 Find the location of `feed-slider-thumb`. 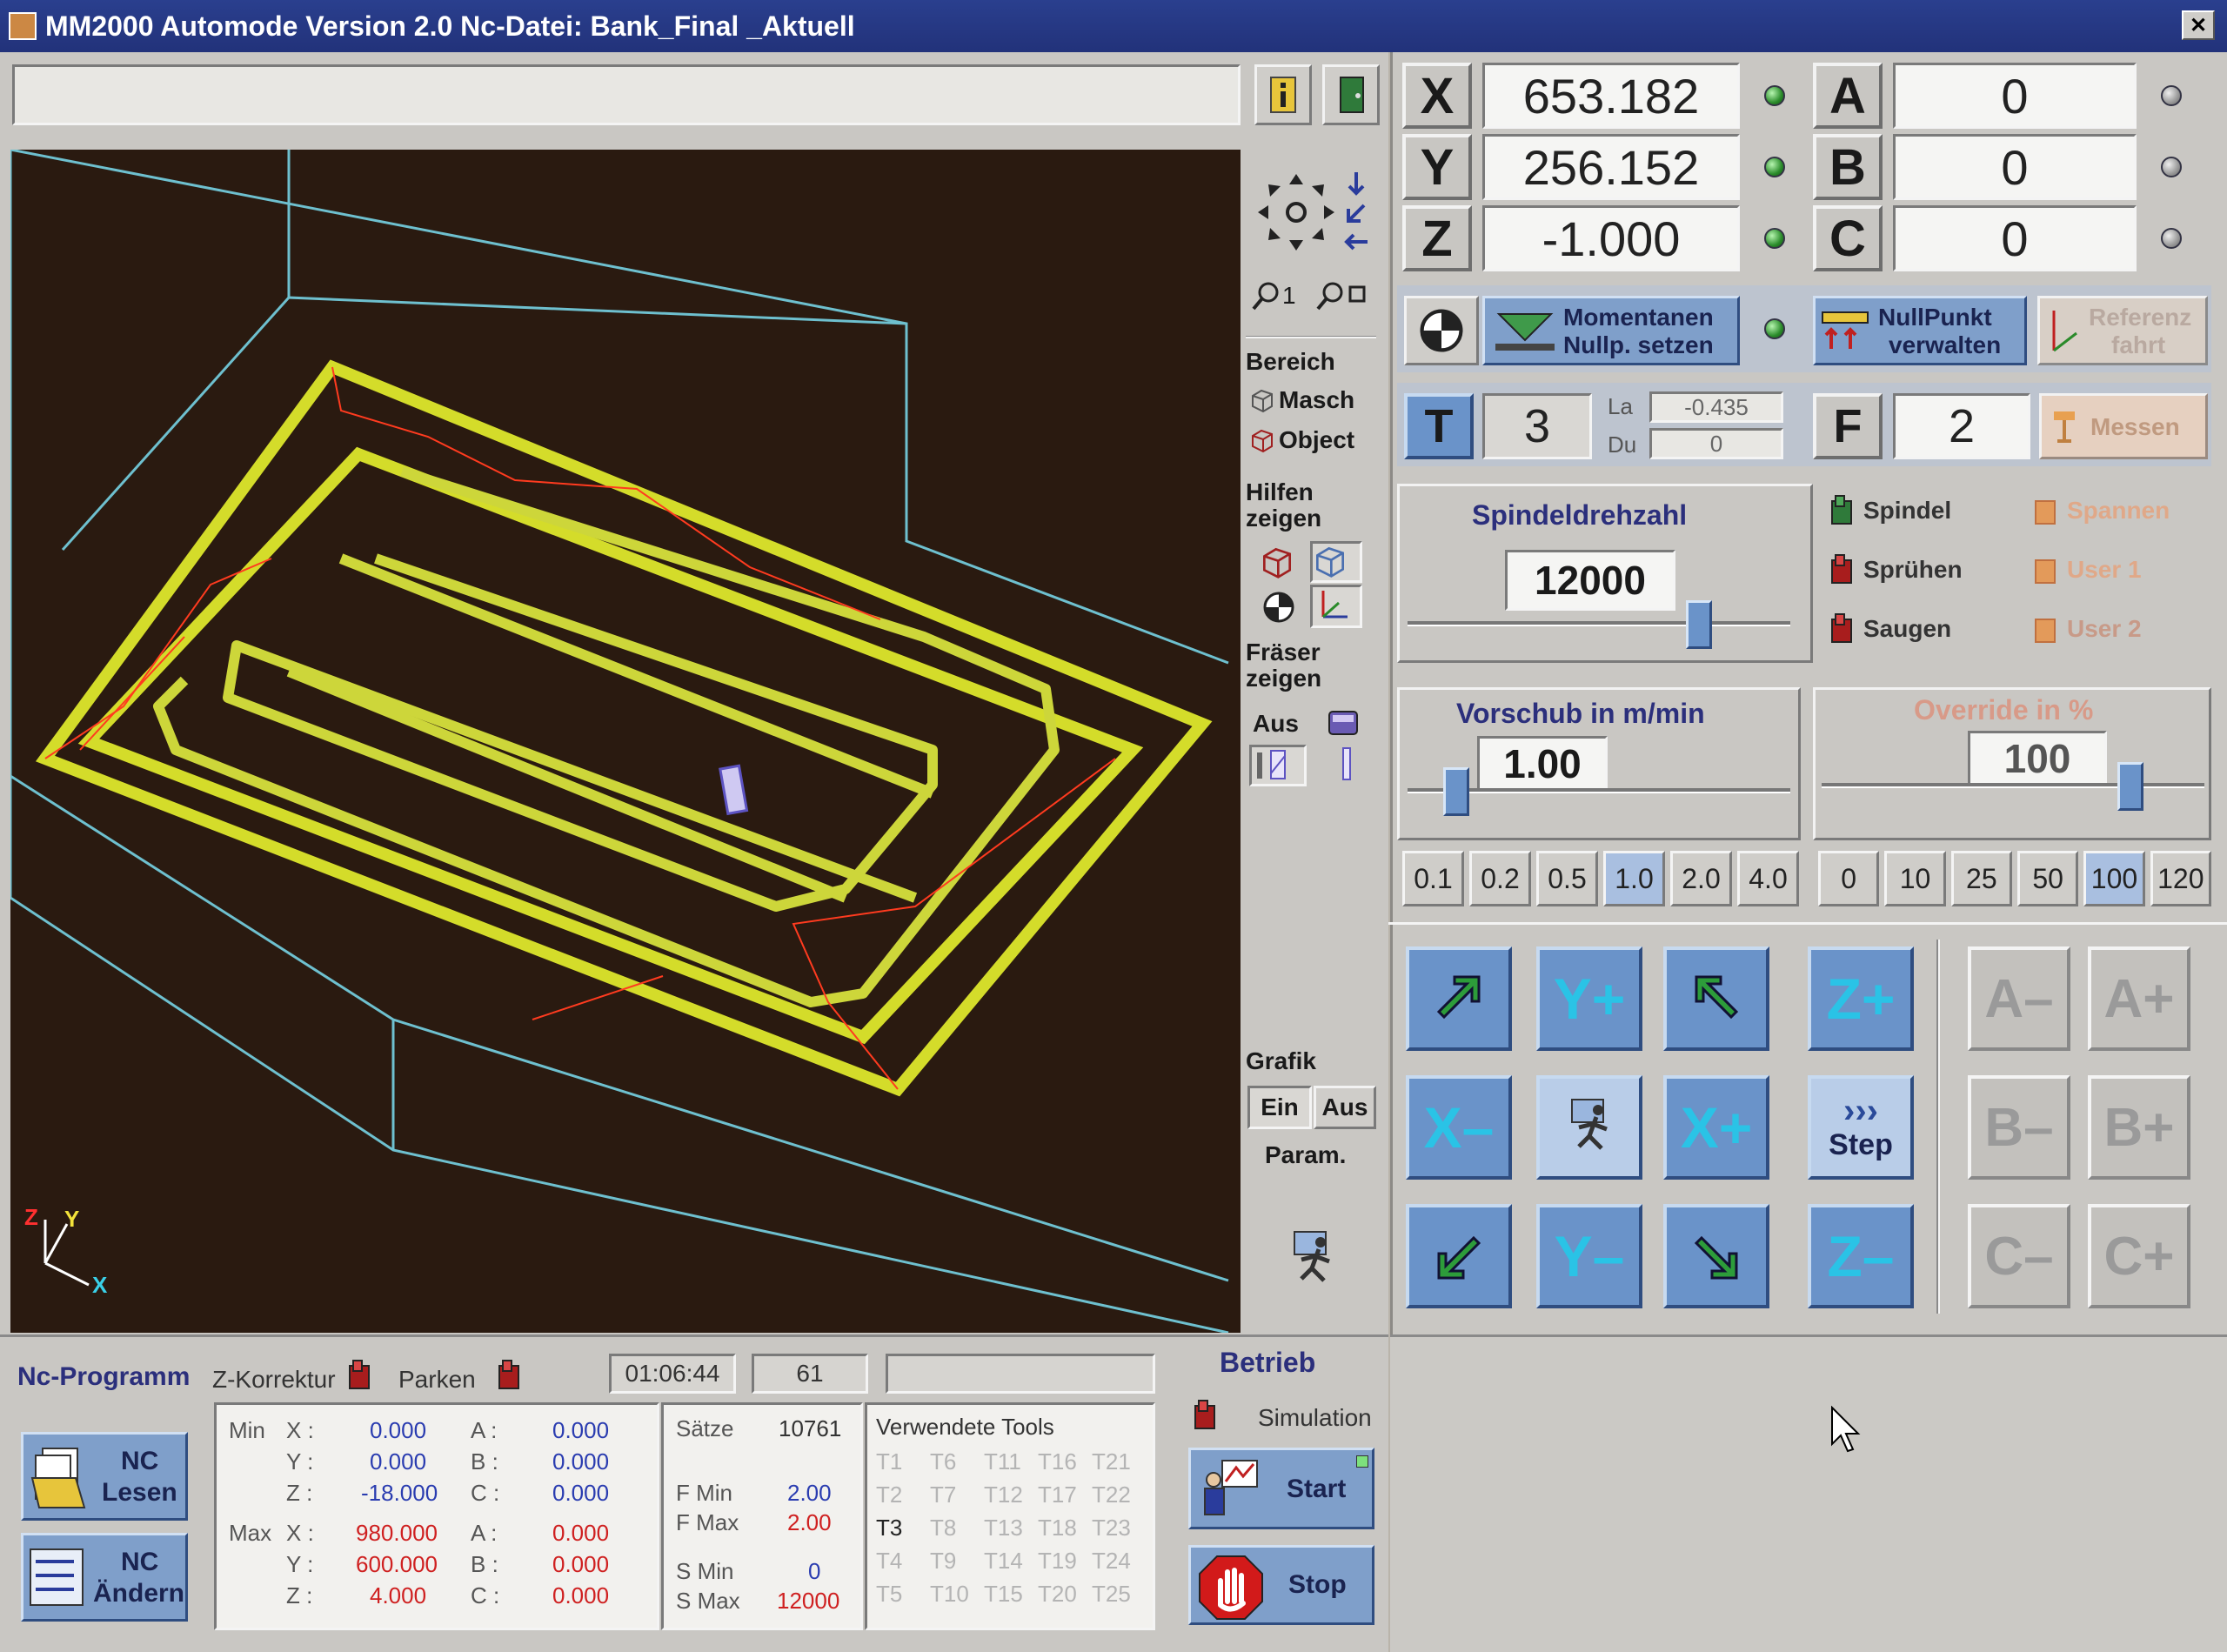

feed-slider-thumb is located at coordinates (1456, 791).